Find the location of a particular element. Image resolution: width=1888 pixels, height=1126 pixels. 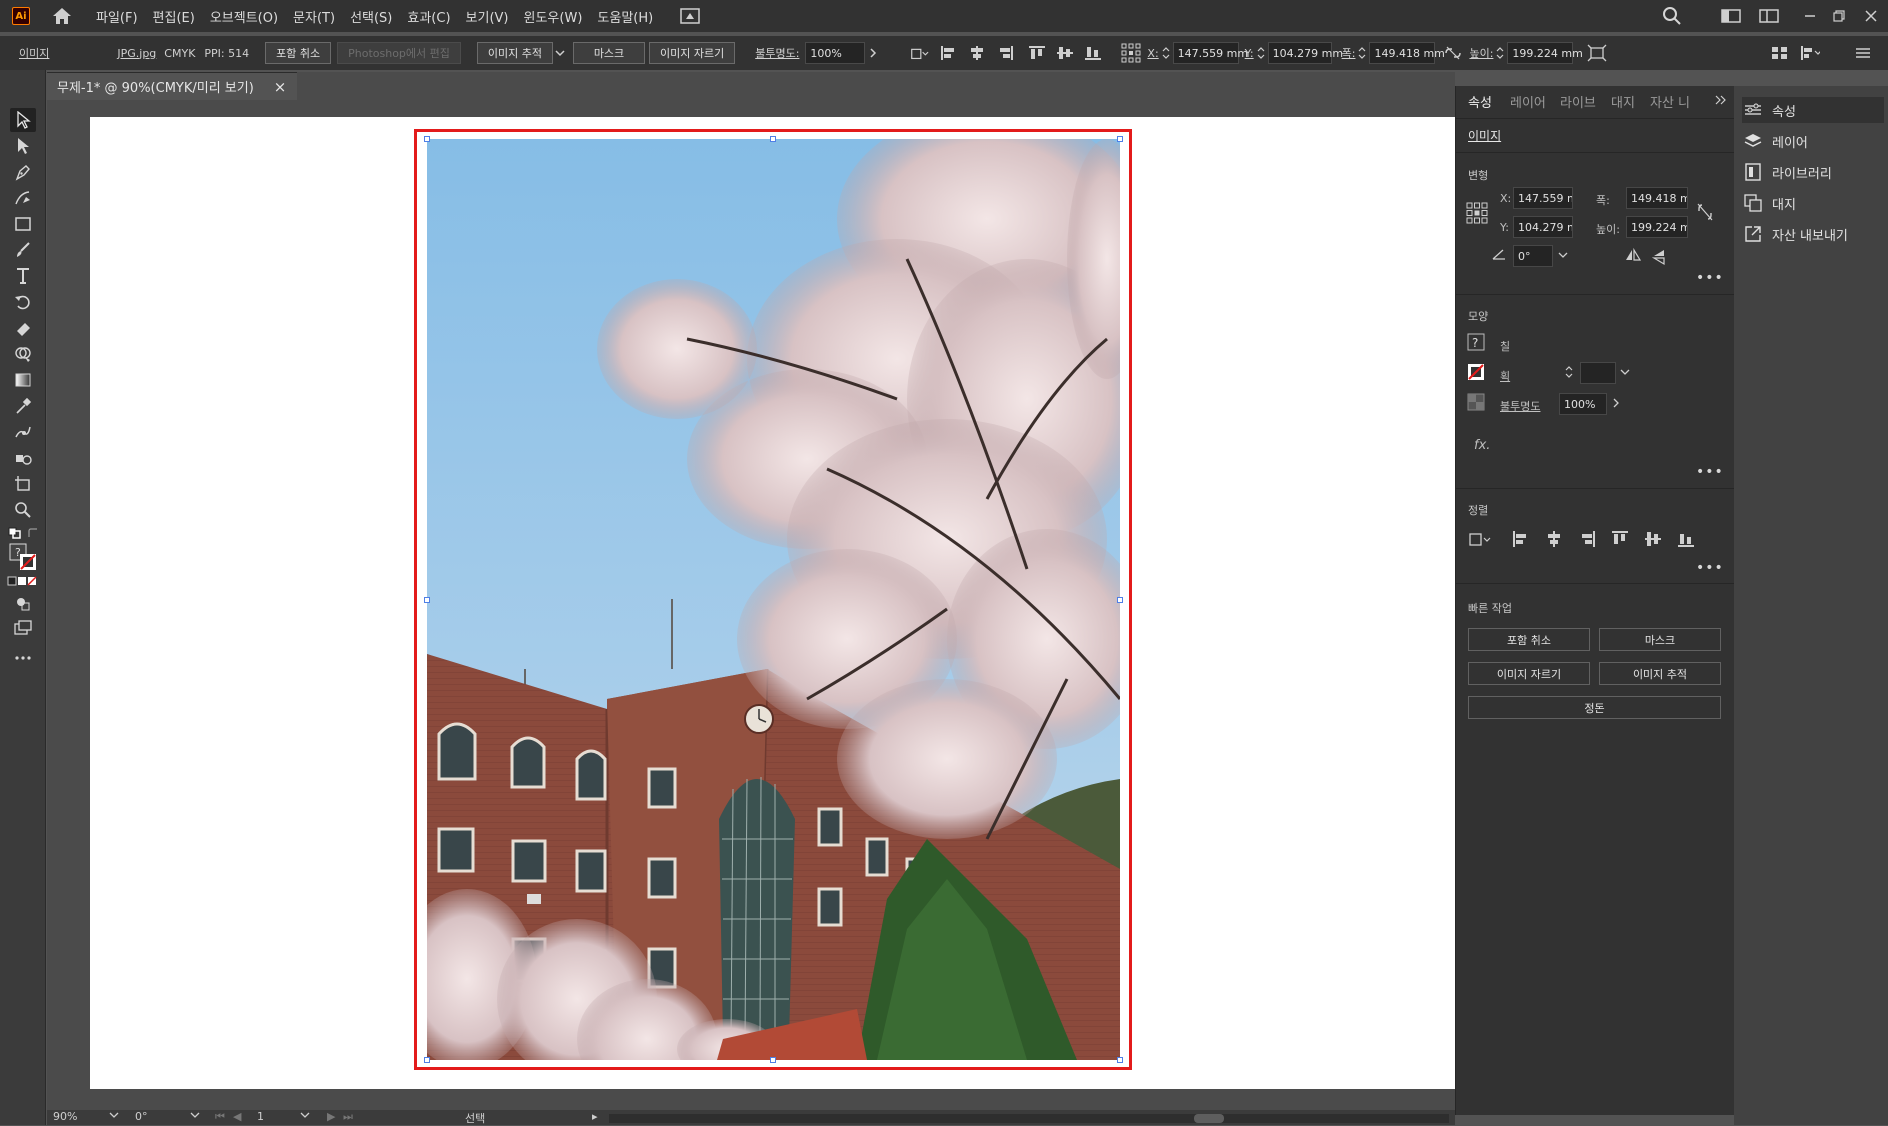

arrange-documents-icon is located at coordinates (1769, 16).